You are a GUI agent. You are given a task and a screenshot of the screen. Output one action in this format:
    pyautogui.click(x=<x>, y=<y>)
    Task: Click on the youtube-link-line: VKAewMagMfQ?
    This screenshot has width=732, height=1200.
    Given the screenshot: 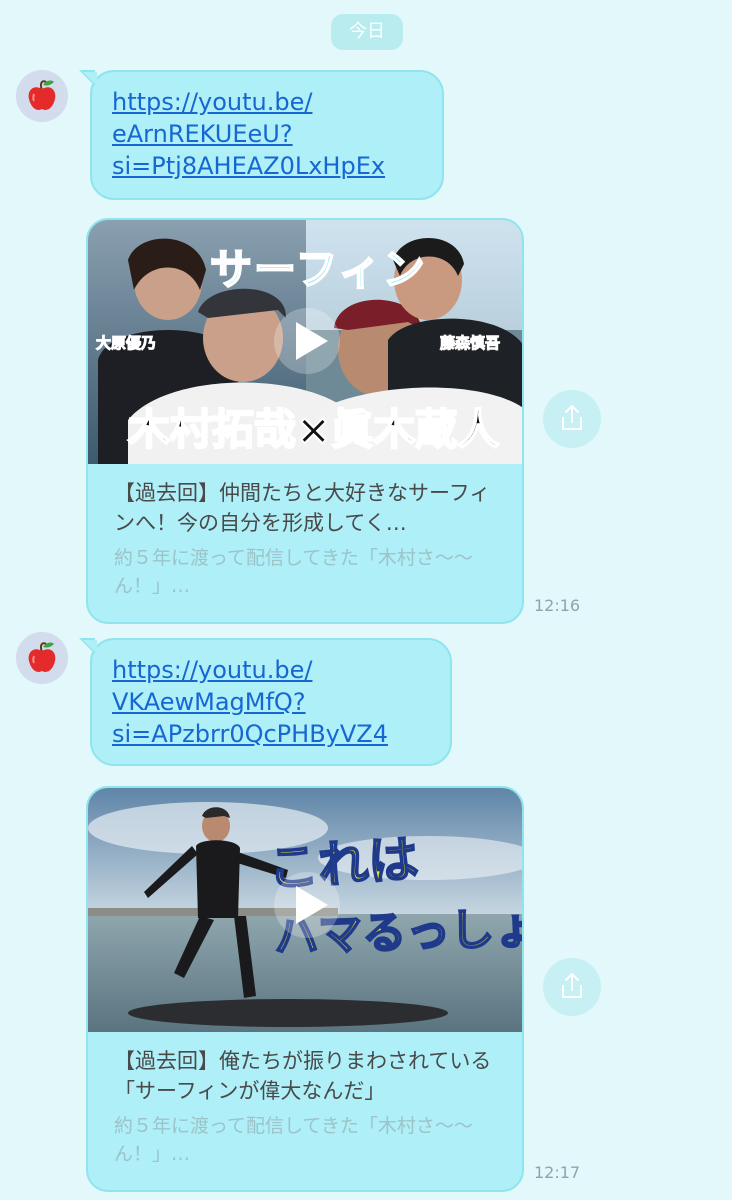 What is the action you would take?
    pyautogui.click(x=272, y=702)
    